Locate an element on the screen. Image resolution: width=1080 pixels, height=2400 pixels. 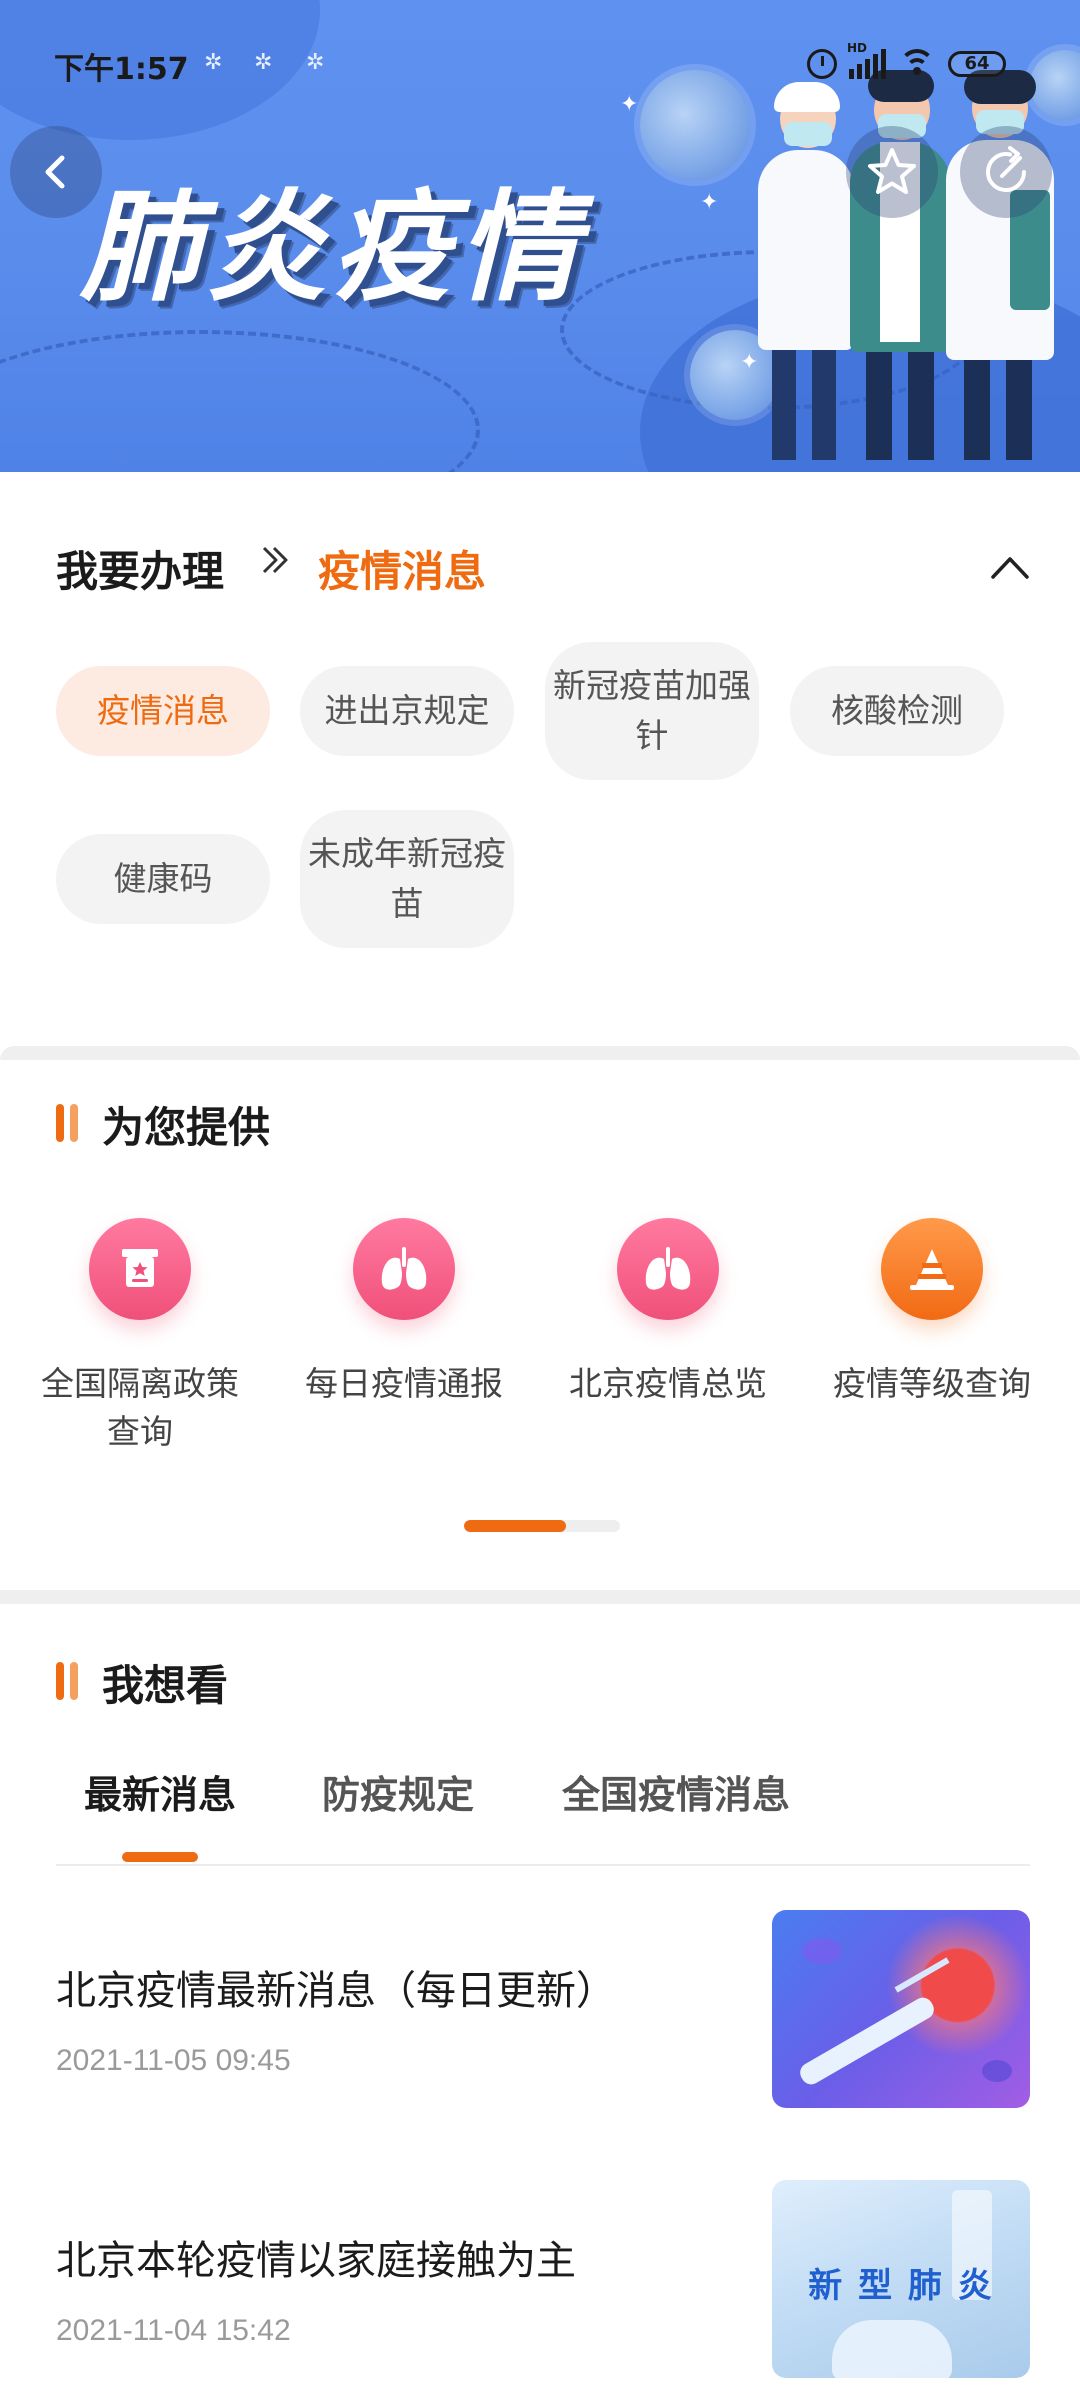
signal-icon: HD is located at coordinates (866, 60).